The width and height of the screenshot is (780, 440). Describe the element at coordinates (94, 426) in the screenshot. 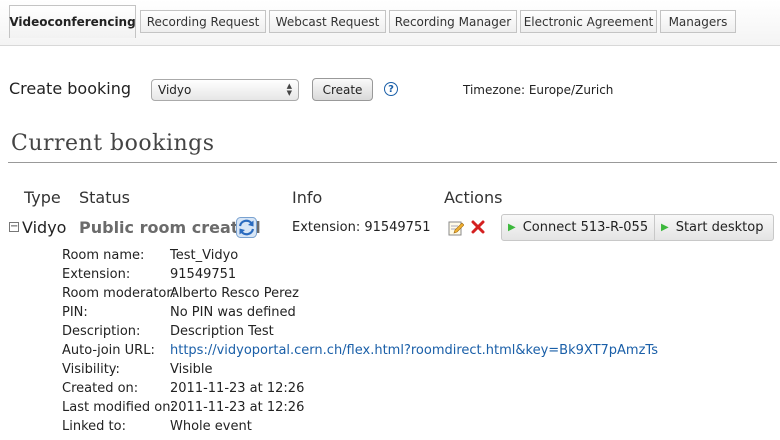

I see `detail-key: Linked to:` at that location.